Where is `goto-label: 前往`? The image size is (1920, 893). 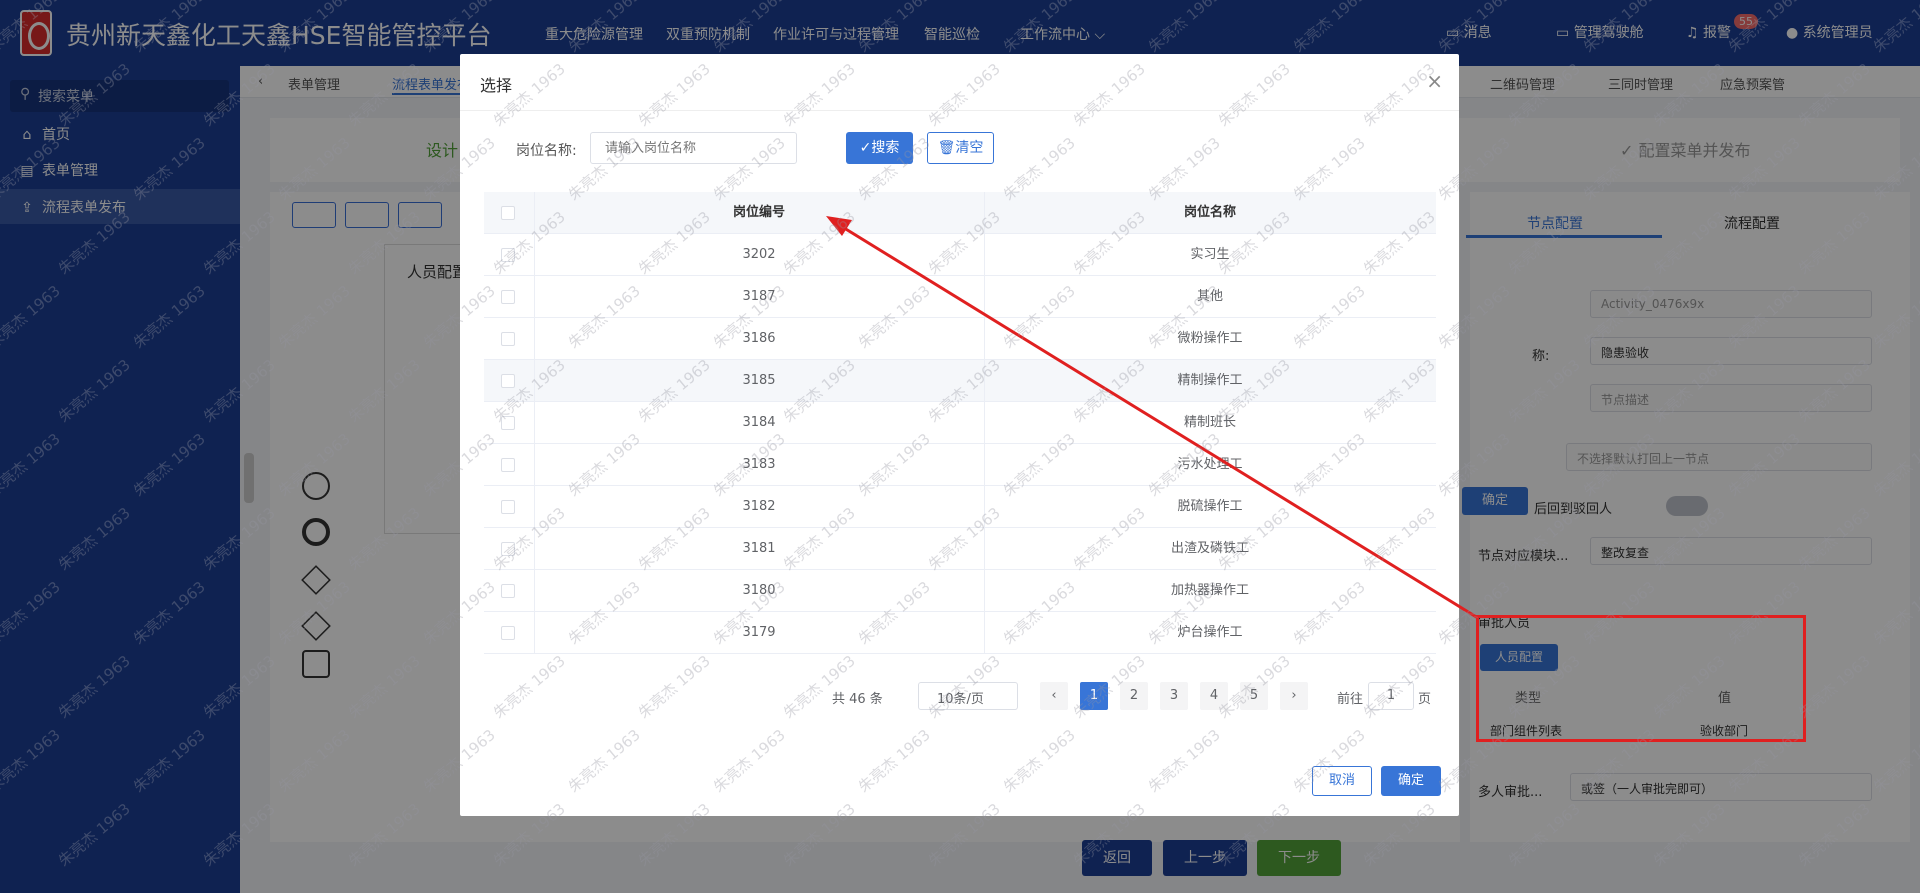 goto-label: 前往 is located at coordinates (1350, 699).